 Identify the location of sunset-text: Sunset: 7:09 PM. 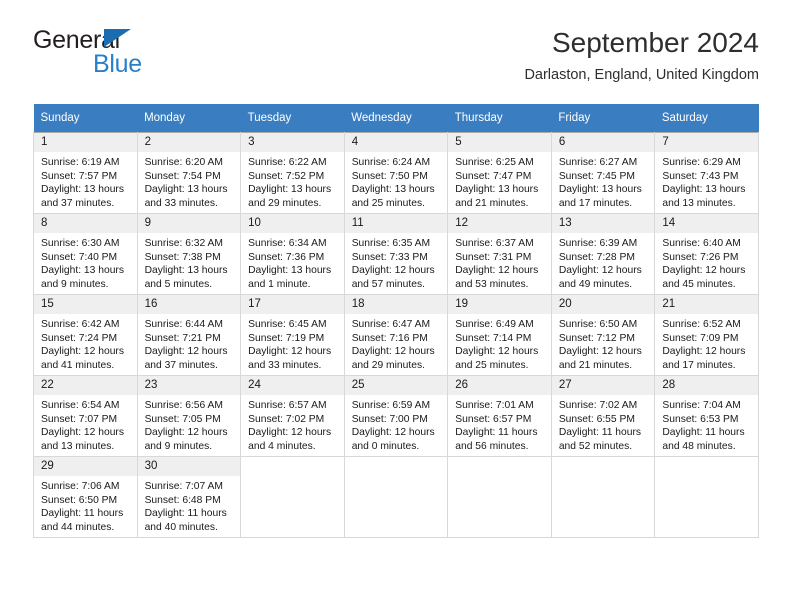
(700, 338).